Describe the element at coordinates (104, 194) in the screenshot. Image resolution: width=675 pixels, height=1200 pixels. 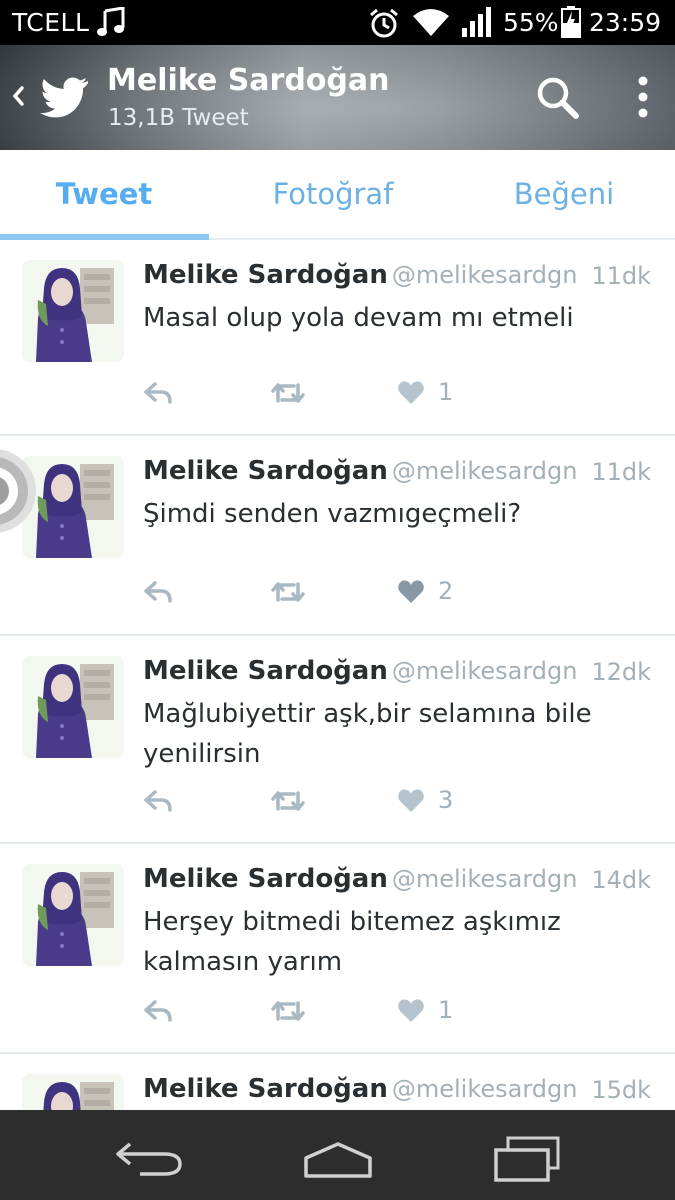
I see `tab-tweet: Tweet` at that location.